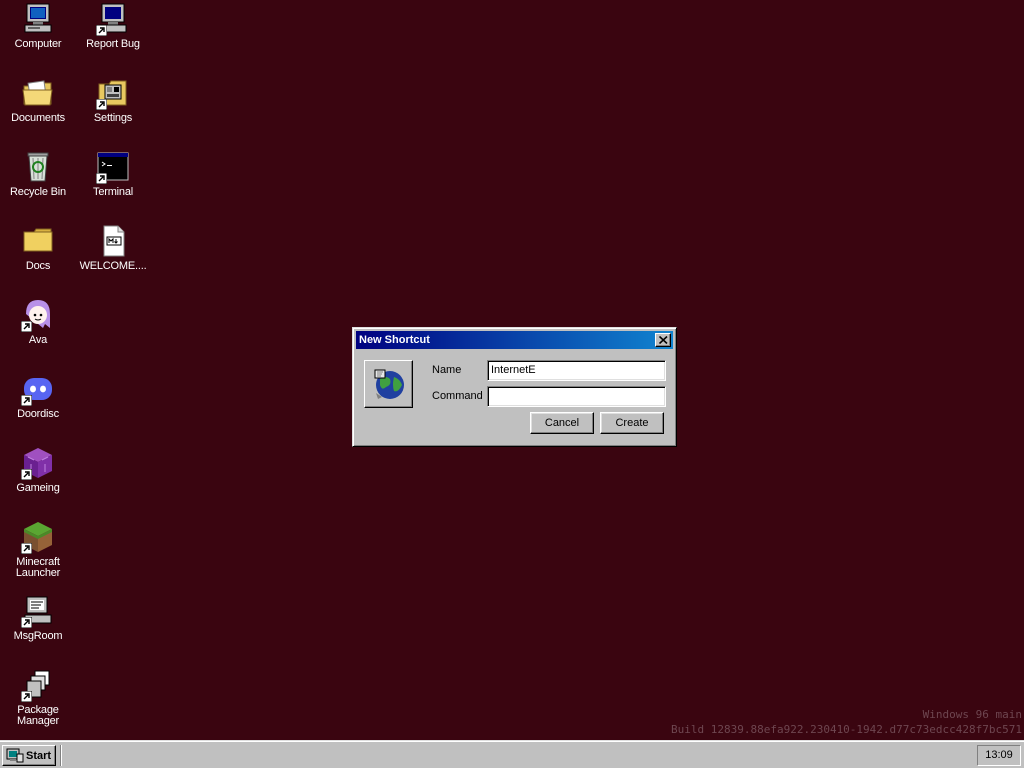 The height and width of the screenshot is (768, 1024). Describe the element at coordinates (113, 118) in the screenshot. I see `desktop-icon-label: Settings` at that location.